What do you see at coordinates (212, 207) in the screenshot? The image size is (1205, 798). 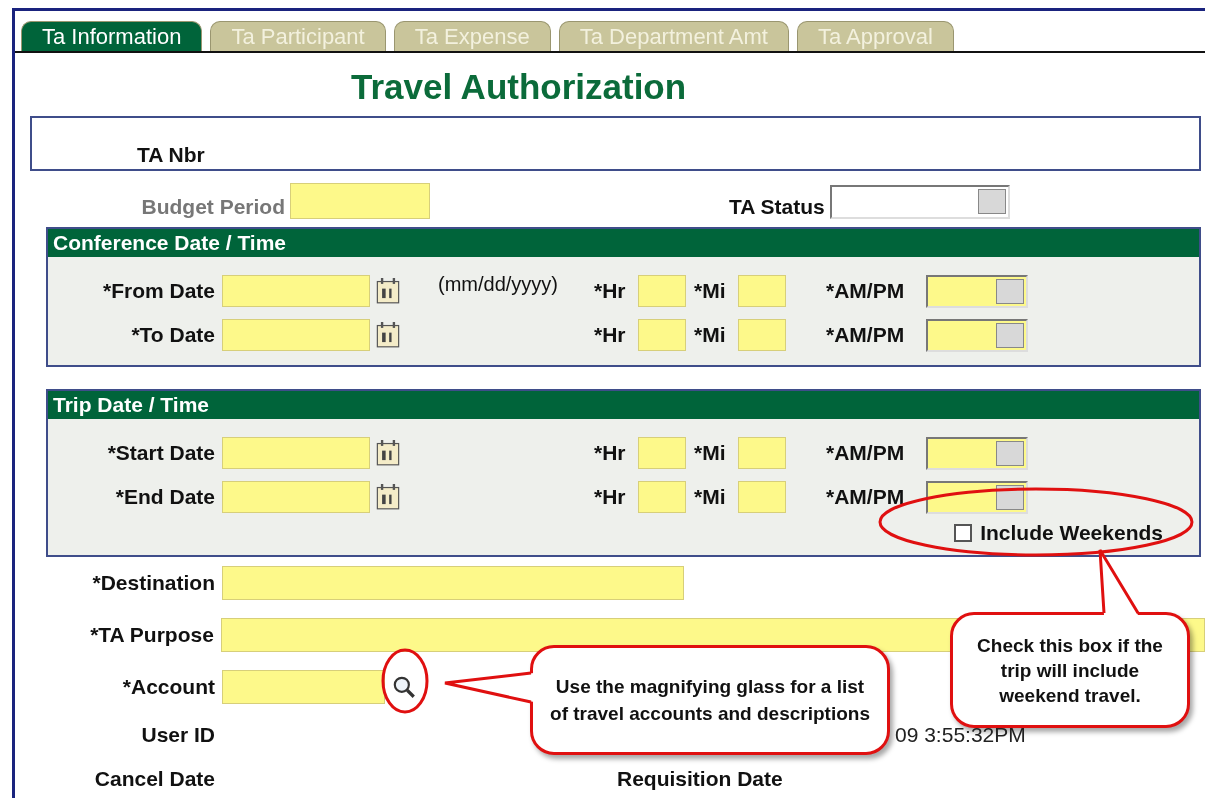 I see `field-label: Budget Period` at bounding box center [212, 207].